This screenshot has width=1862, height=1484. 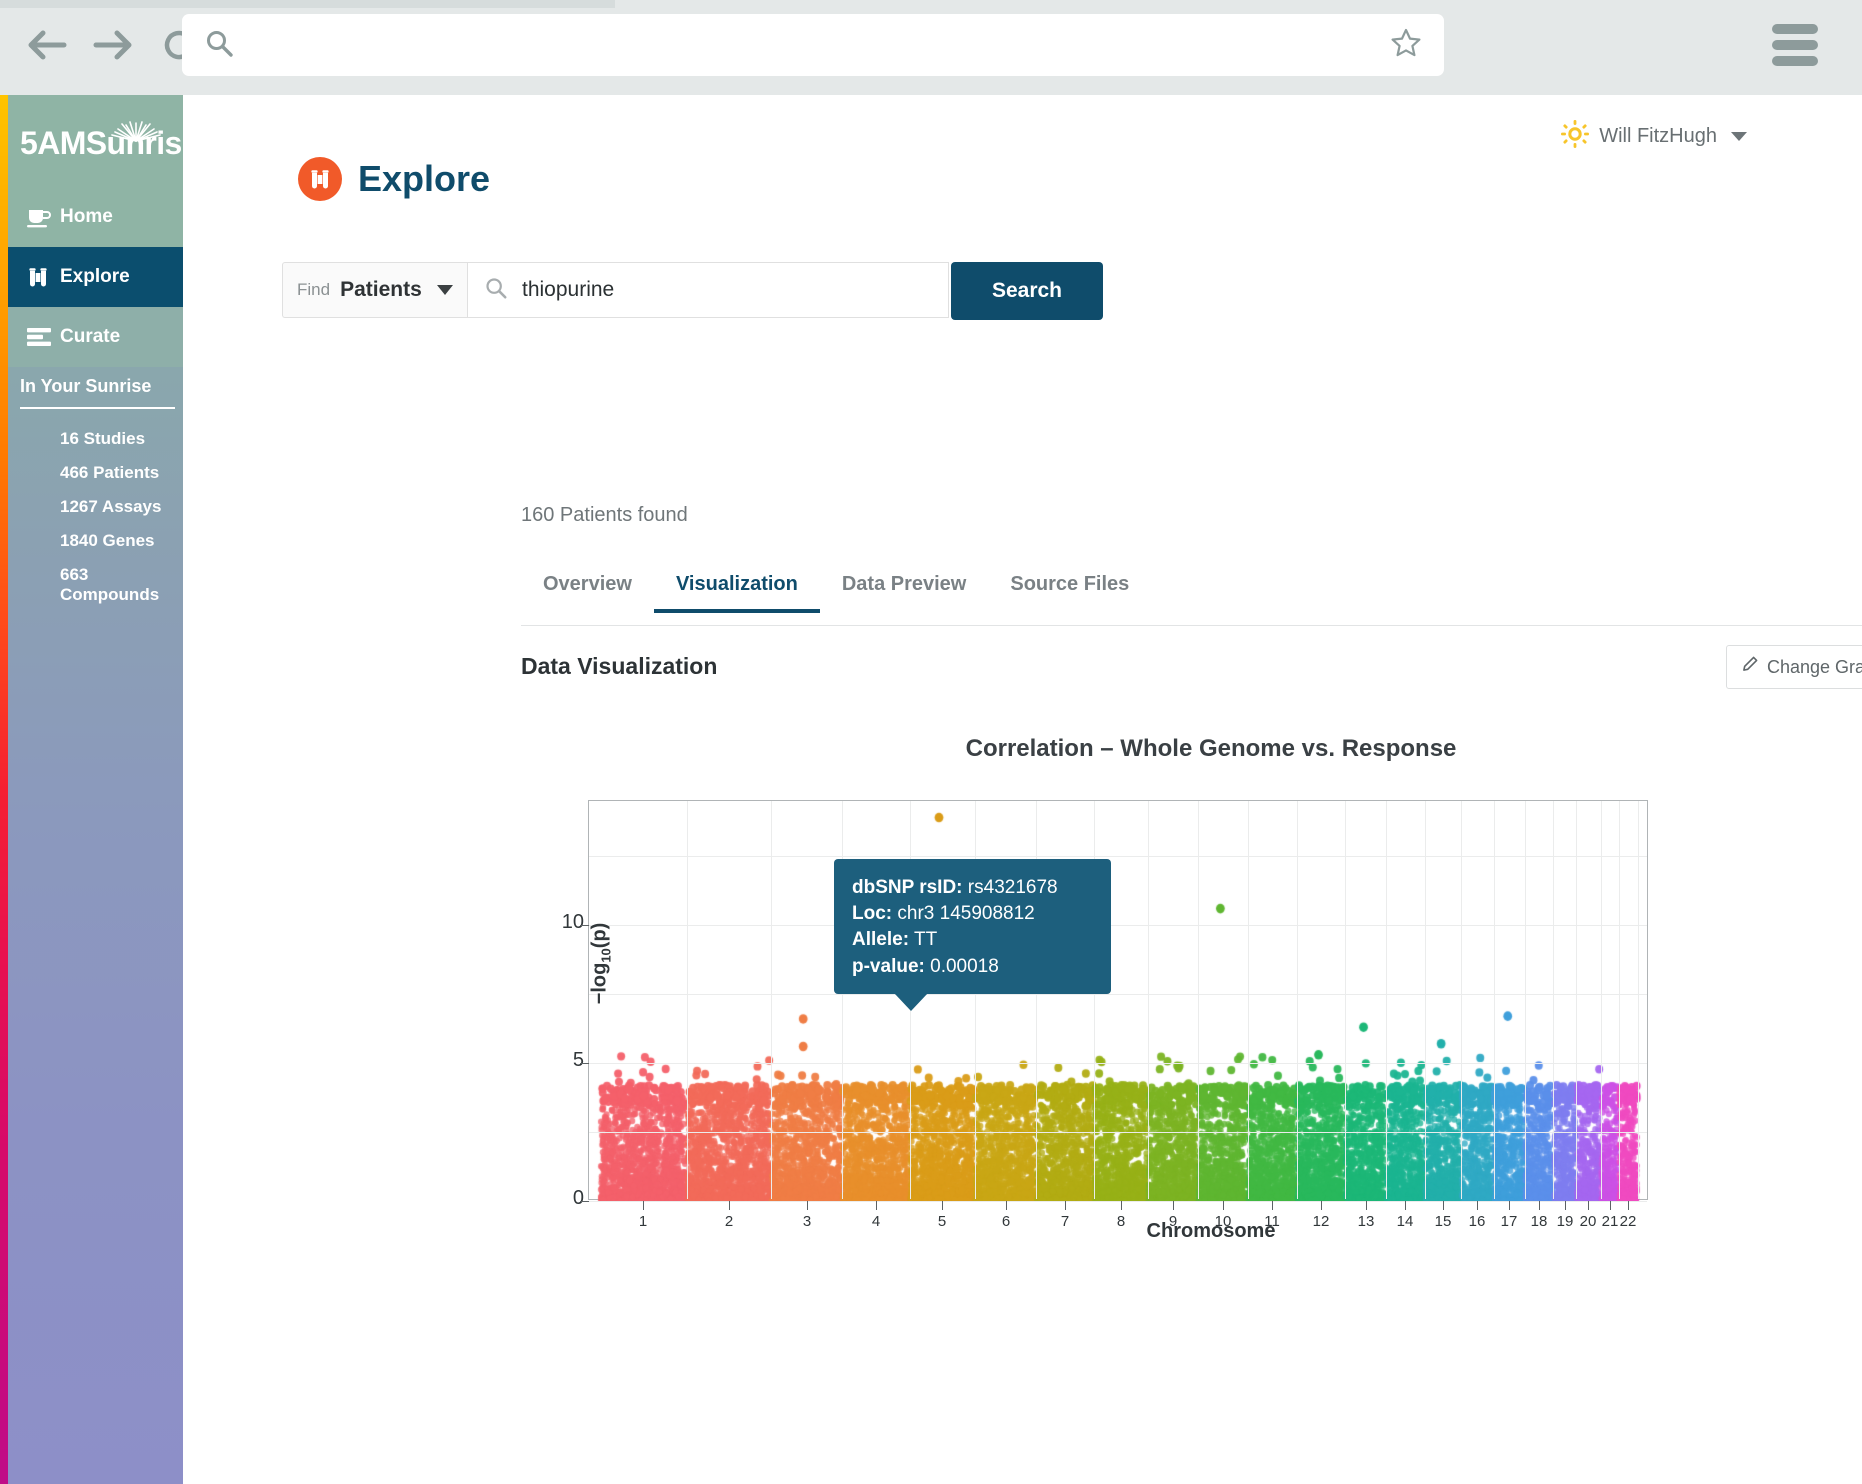 I want to click on app-logo: 5AMSunrise, so click(x=95, y=141).